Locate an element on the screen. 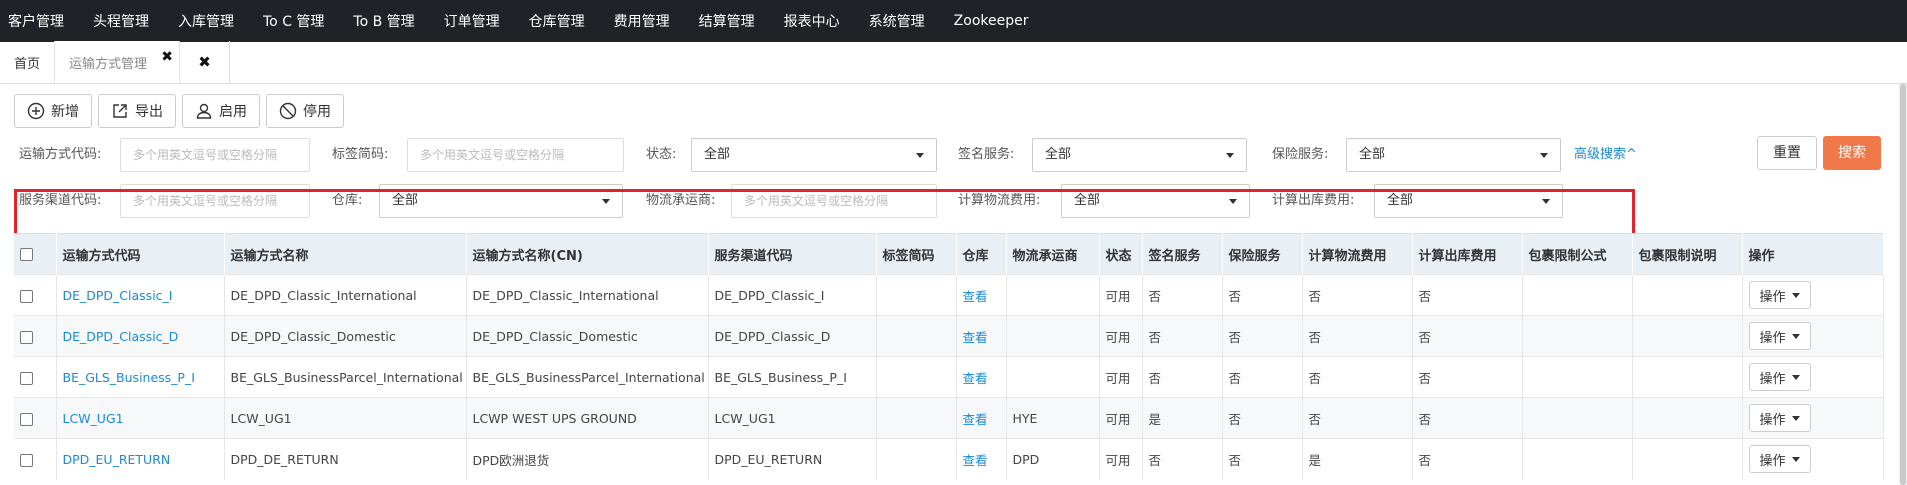  insure-select: 全部 is located at coordinates (1453, 155).